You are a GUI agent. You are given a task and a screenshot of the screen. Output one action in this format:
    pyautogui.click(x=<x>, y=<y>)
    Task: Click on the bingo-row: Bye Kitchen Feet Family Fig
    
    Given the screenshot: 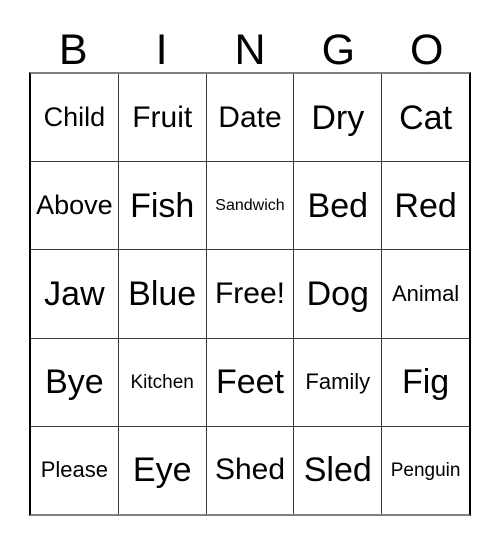 What is the action you would take?
    pyautogui.click(x=250, y=382)
    